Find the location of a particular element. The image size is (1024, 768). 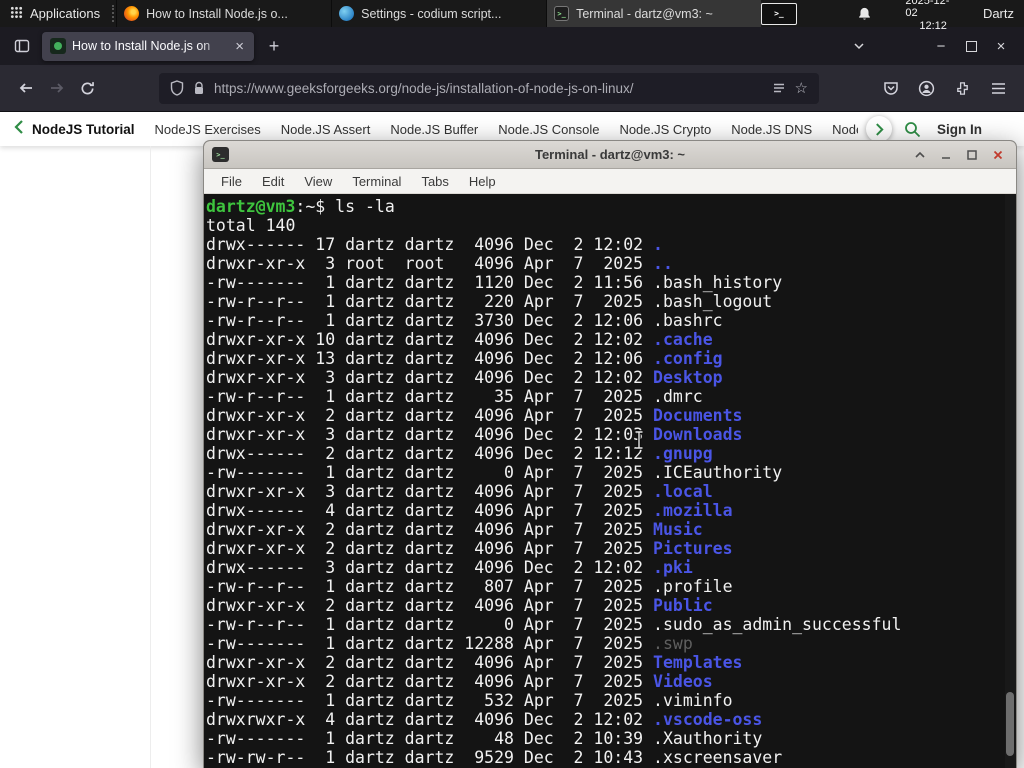

terminal-icon: >_ is located at coordinates (562, 13).